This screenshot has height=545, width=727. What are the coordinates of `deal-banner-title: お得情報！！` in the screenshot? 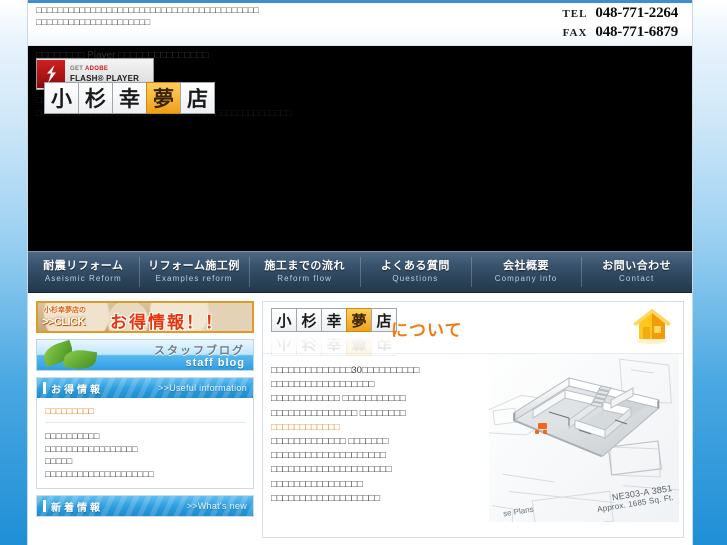 It's located at (167, 322).